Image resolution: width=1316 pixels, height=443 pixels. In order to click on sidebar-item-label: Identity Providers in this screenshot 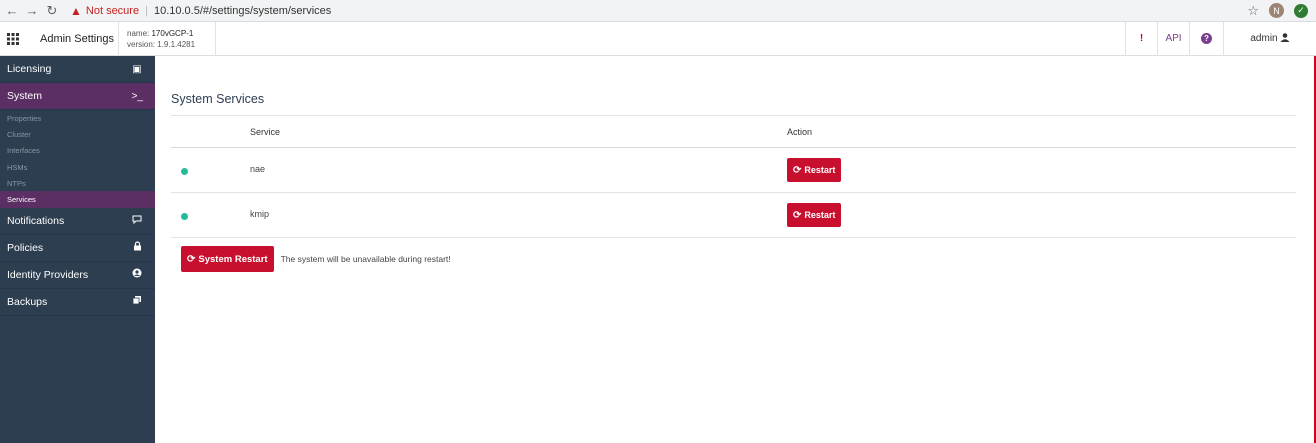, I will do `click(48, 274)`.